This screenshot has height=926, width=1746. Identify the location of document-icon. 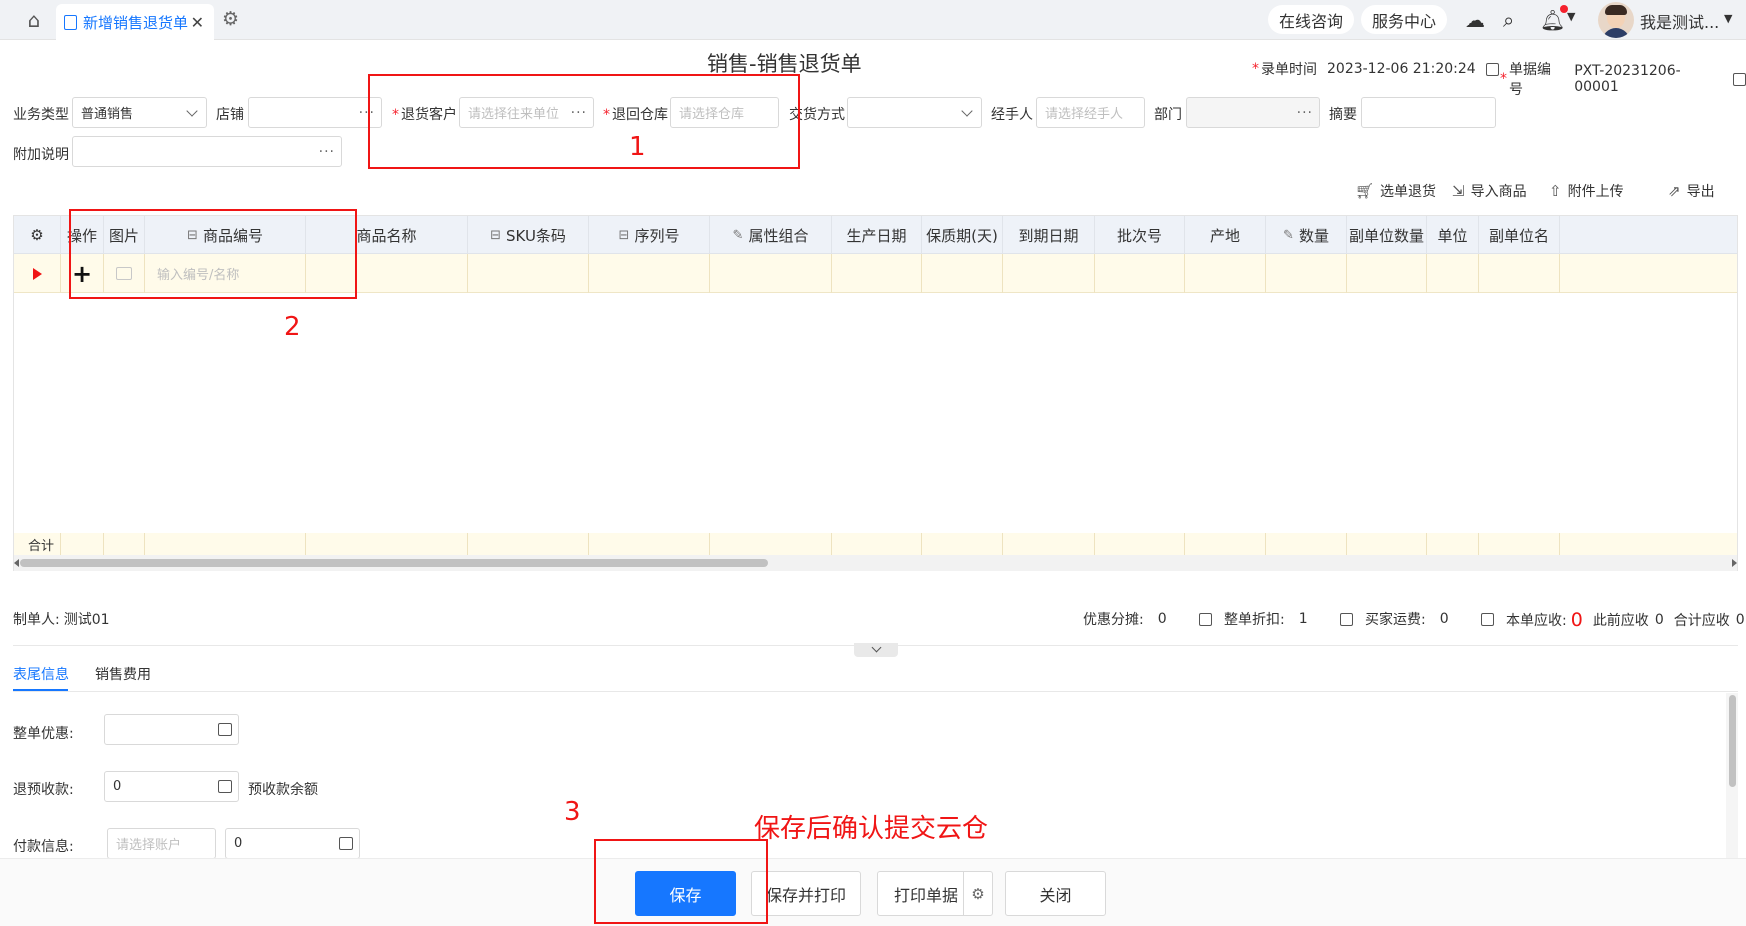
(70, 22).